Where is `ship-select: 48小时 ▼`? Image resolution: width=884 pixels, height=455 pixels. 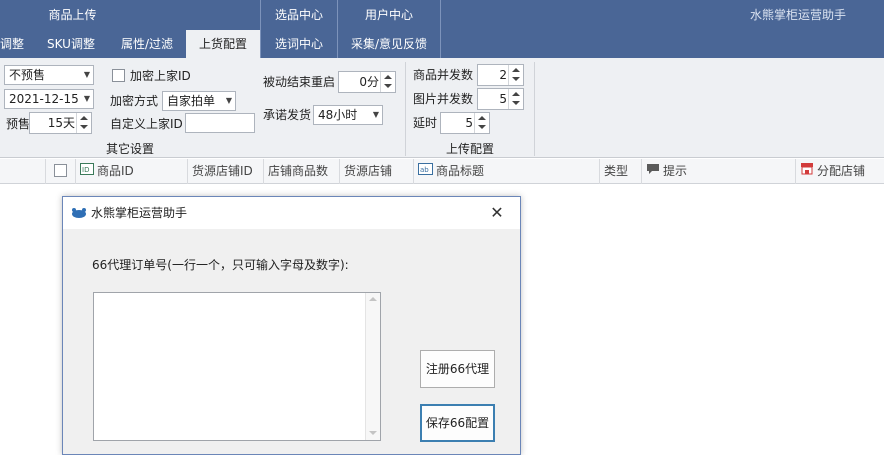 ship-select: 48小时 ▼ is located at coordinates (348, 115).